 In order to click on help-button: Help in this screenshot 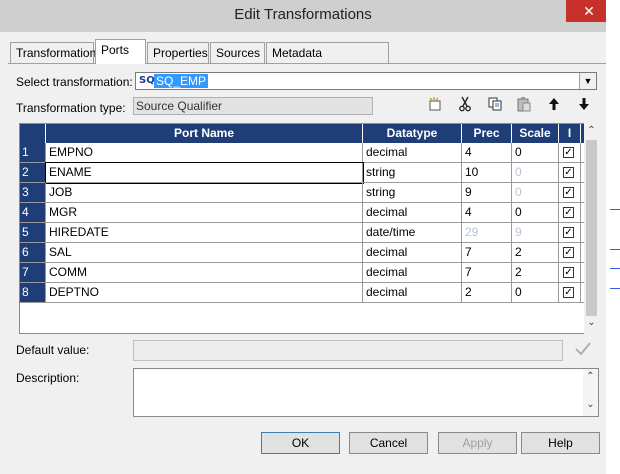, I will do `click(560, 443)`.